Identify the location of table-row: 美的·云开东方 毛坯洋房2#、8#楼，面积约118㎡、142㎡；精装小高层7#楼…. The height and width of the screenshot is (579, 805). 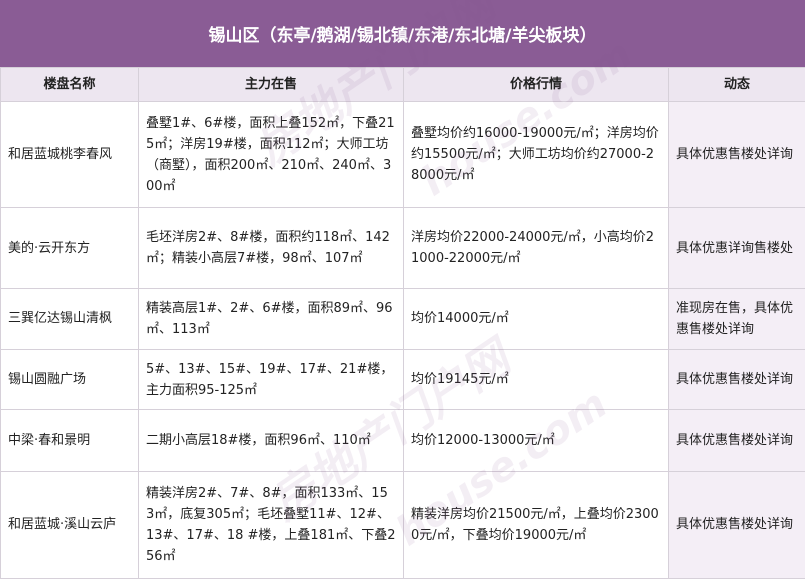
(402, 248).